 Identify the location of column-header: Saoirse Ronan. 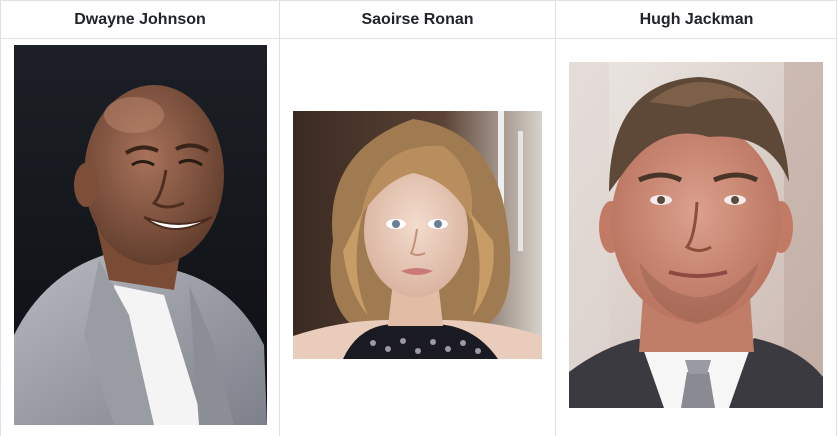
(417, 20).